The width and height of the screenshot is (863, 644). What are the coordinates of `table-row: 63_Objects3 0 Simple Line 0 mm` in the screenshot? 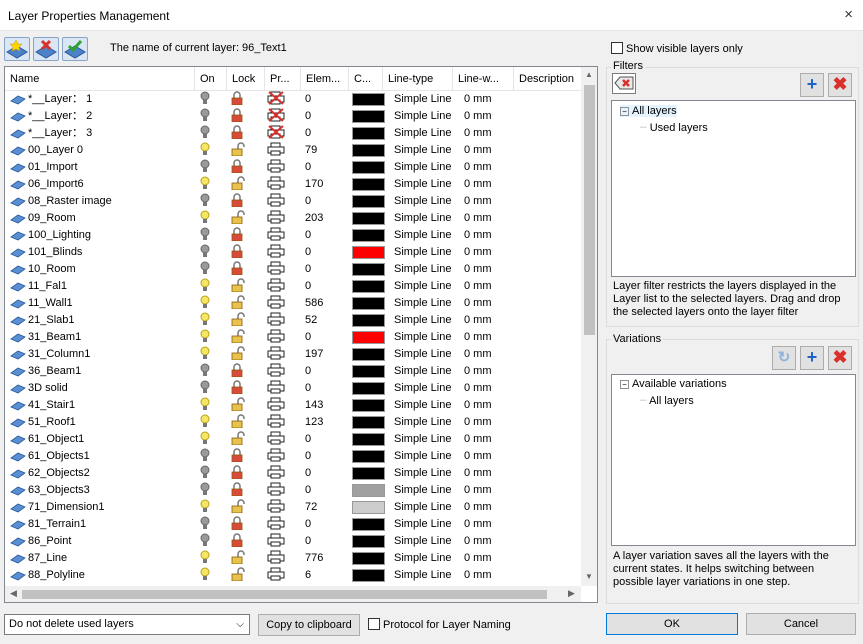 It's located at (293, 490).